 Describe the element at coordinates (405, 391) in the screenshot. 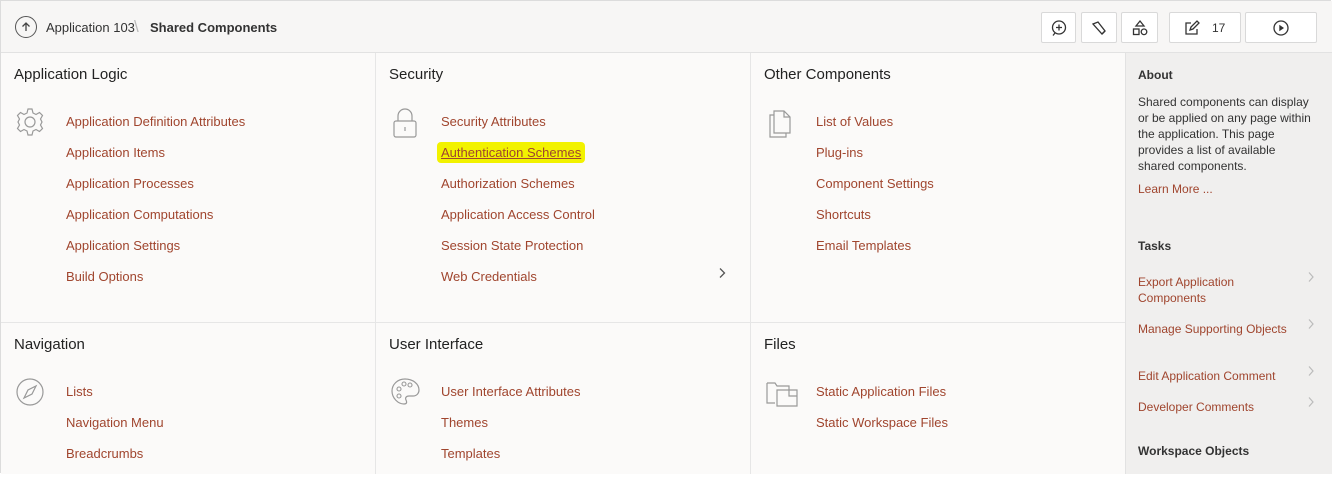

I see `palette-icon` at that location.